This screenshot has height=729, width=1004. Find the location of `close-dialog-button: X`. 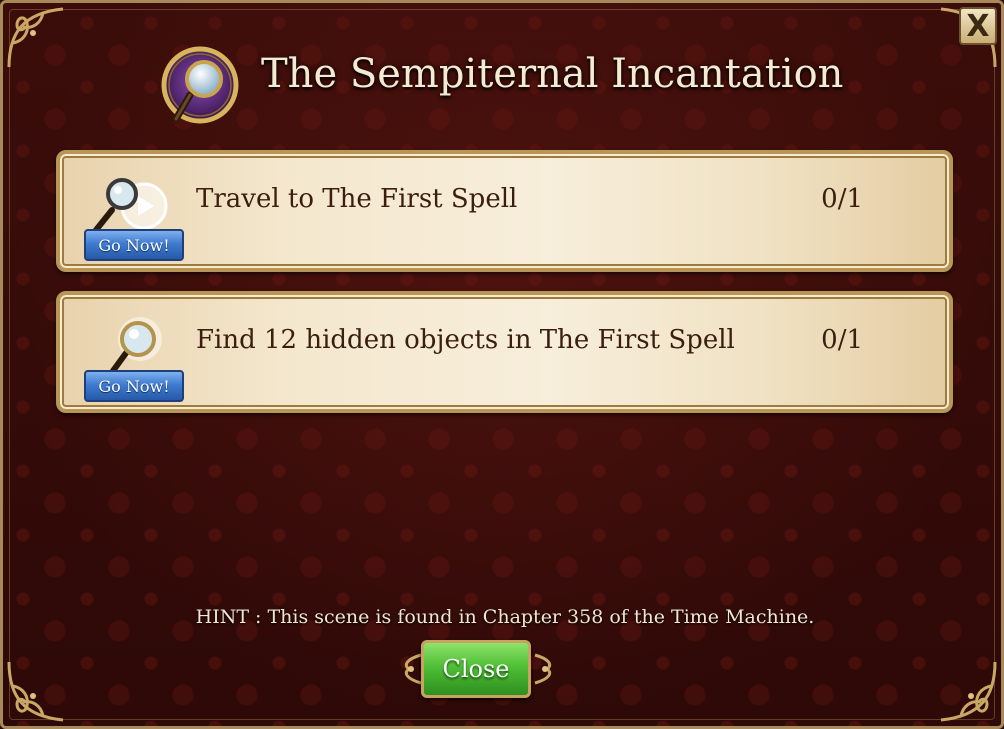

close-dialog-button: X is located at coordinates (978, 26).